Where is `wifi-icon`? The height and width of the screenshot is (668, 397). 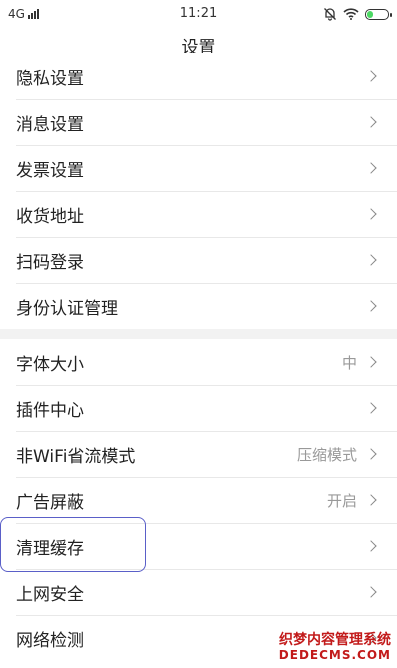 wifi-icon is located at coordinates (351, 14).